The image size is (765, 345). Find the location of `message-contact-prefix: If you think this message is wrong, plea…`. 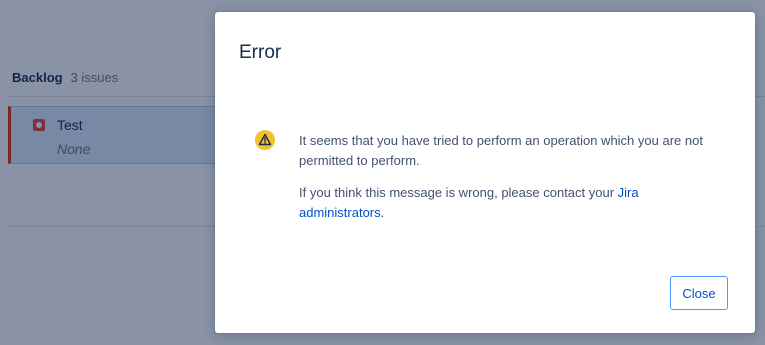

message-contact-prefix: If you think this message is wrong, plea… is located at coordinates (458, 192).